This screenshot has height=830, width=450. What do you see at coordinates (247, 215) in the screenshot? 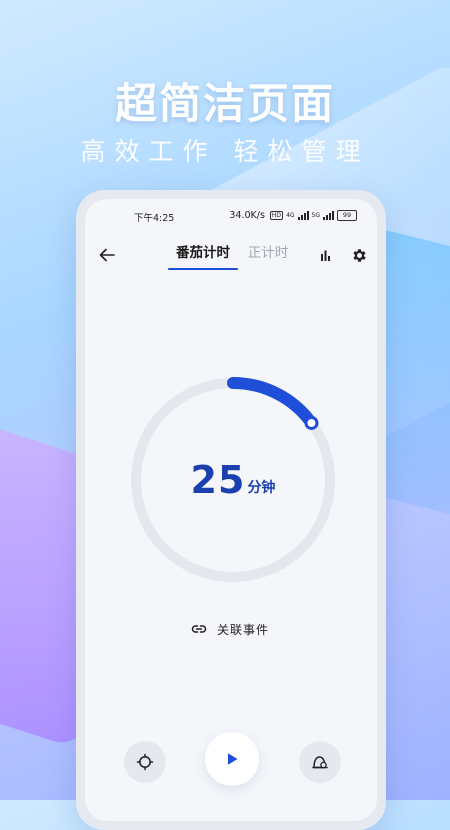
I see `network-speed: 34.0K/s` at bounding box center [247, 215].